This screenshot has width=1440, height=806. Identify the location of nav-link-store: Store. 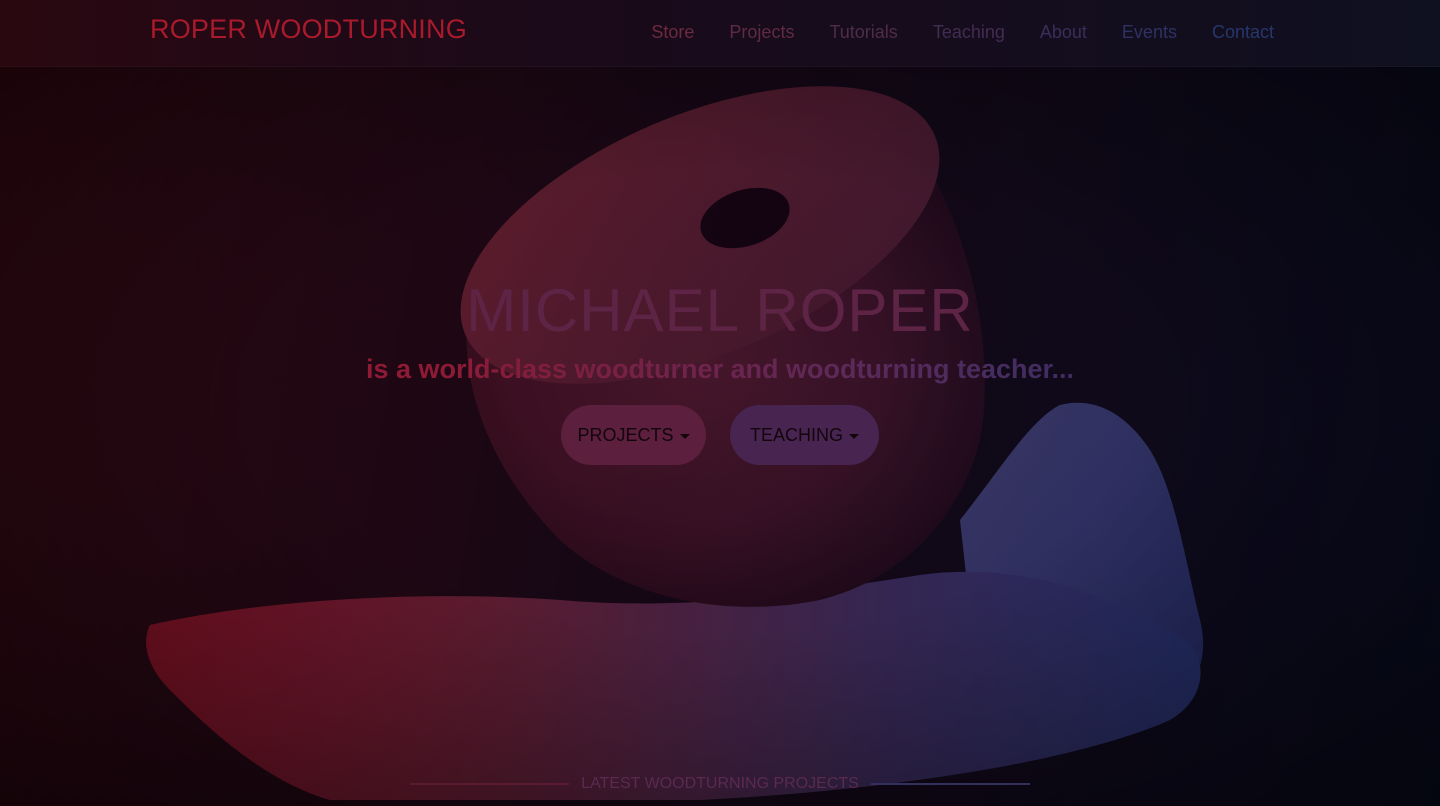
(672, 32).